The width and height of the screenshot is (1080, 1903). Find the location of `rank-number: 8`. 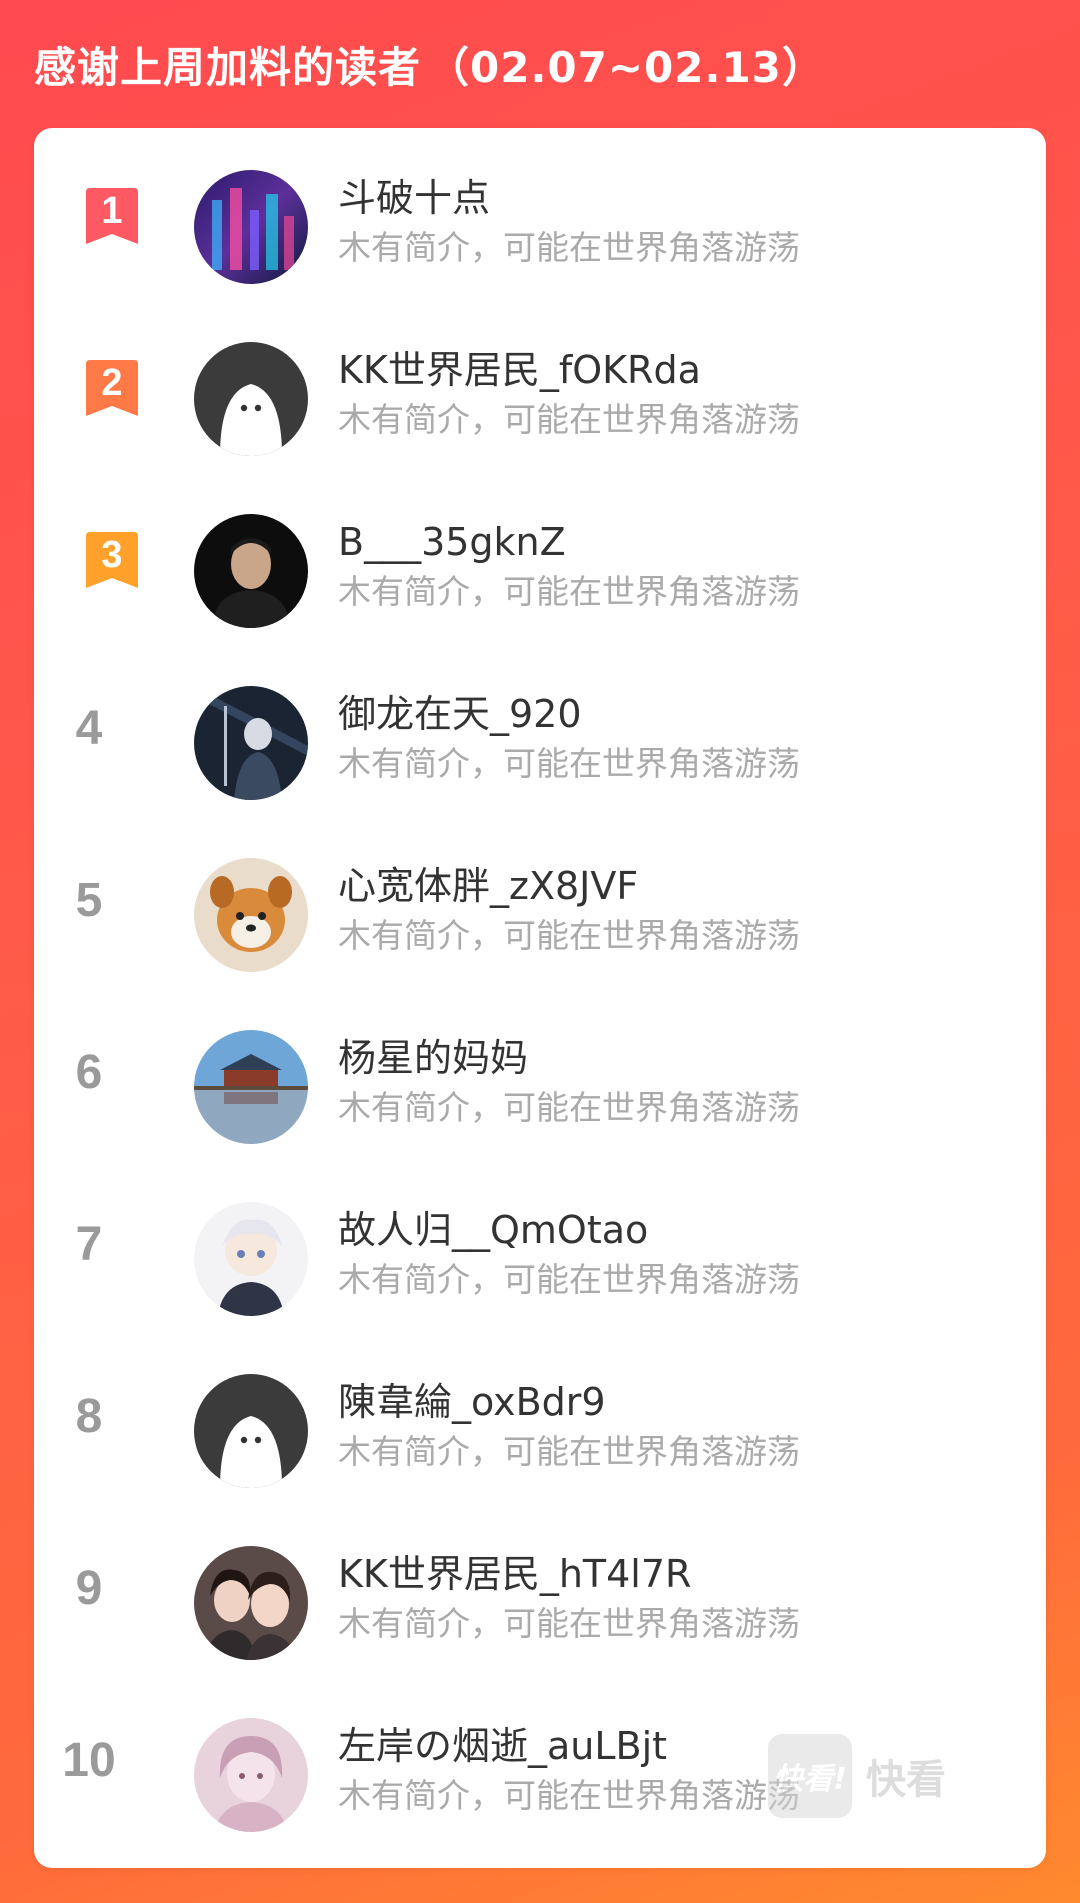

rank-number: 8 is located at coordinates (89, 1416).